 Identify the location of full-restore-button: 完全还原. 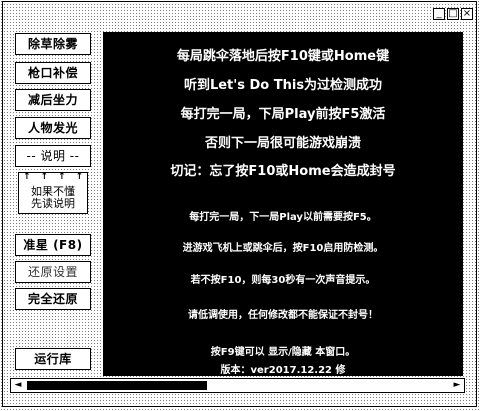
(53, 299).